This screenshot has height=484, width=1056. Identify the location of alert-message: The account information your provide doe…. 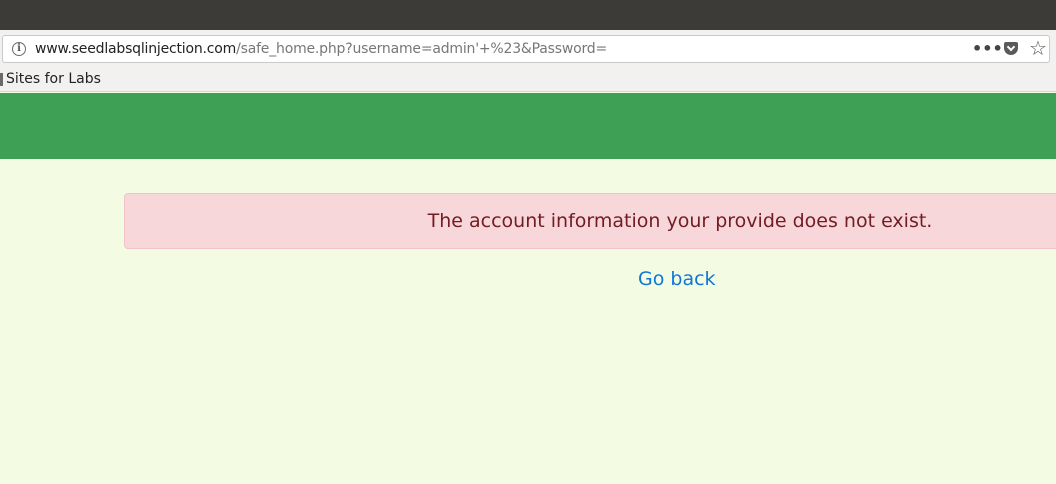
(680, 221).